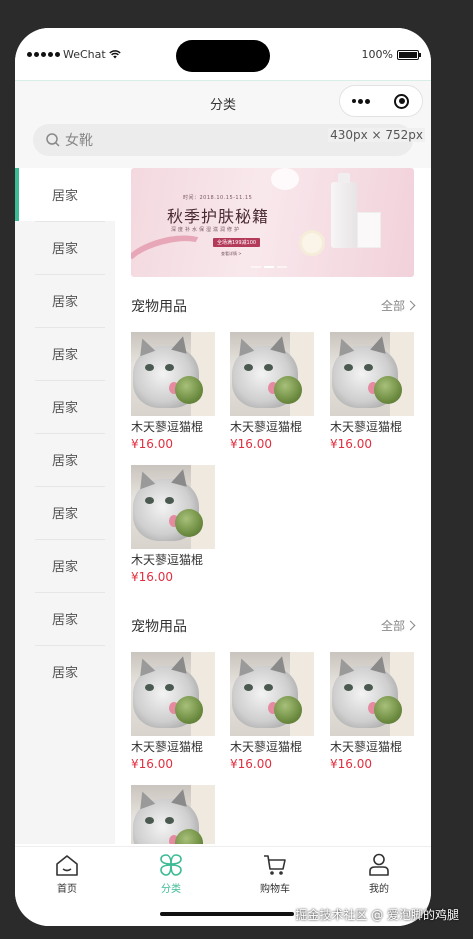 The image size is (473, 939). What do you see at coordinates (218, 216) in the screenshot?
I see `banner-title: 秋季护肤秘籍` at bounding box center [218, 216].